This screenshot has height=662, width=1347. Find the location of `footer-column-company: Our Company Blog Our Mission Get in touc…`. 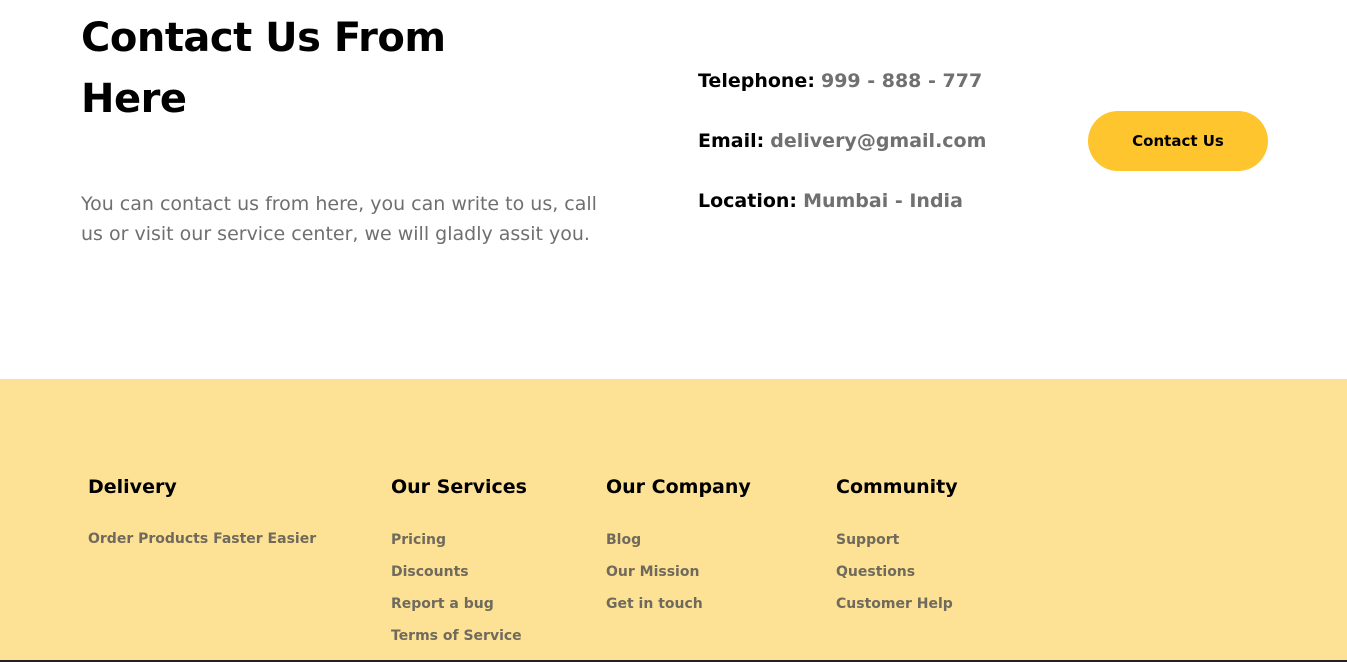

footer-column-company: Our Company Blog Our Mission Get in touc… is located at coordinates (678, 549).